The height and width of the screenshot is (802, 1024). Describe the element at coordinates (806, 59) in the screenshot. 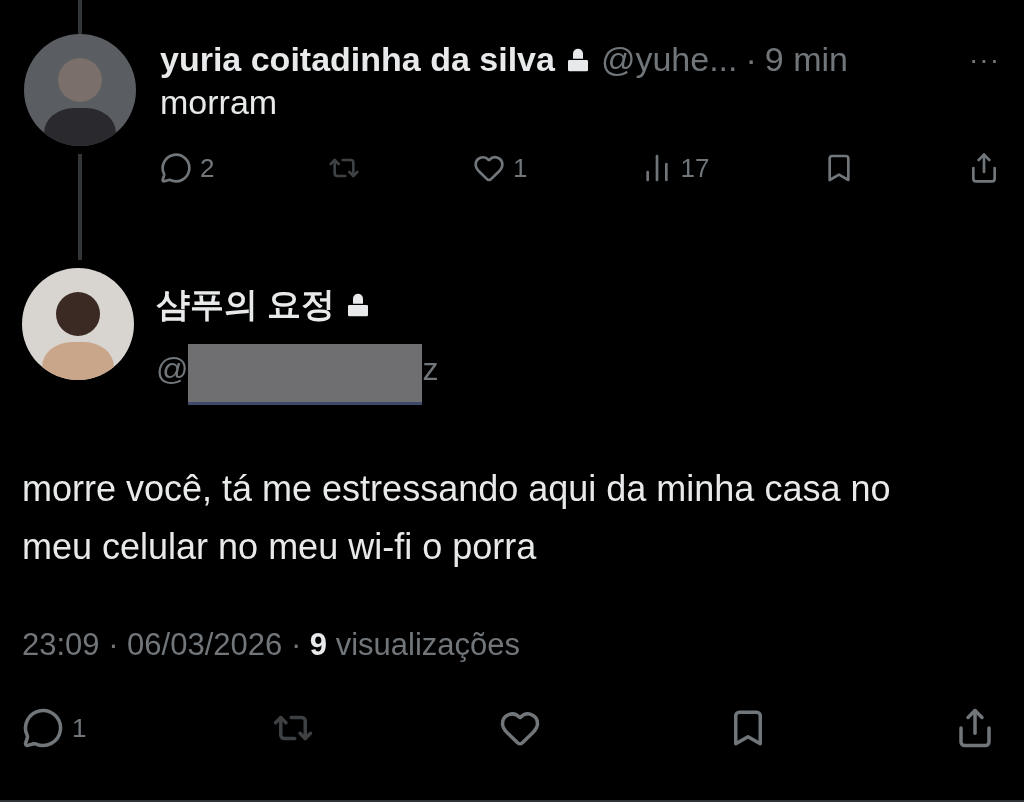

I see `timestamp: 9 min` at that location.